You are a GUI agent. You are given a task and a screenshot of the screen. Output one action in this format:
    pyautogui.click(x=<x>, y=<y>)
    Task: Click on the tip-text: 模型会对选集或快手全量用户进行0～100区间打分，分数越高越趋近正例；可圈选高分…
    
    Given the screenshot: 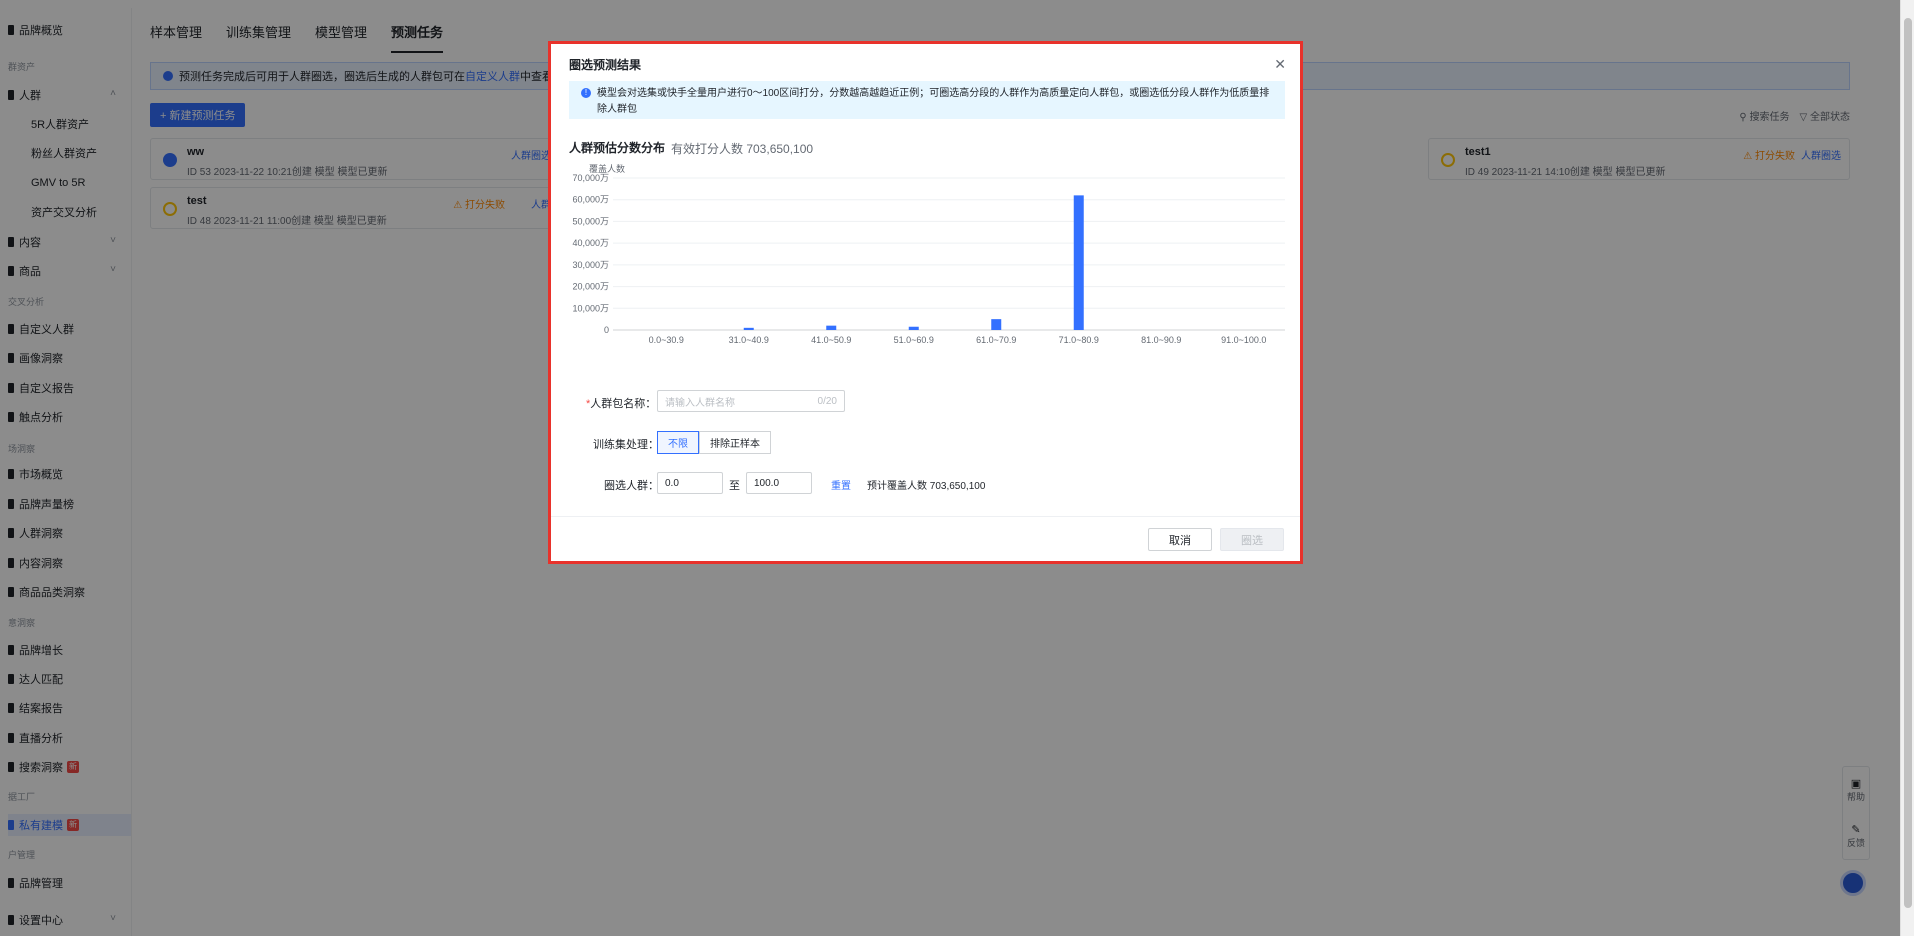 What is the action you would take?
    pyautogui.click(x=933, y=101)
    